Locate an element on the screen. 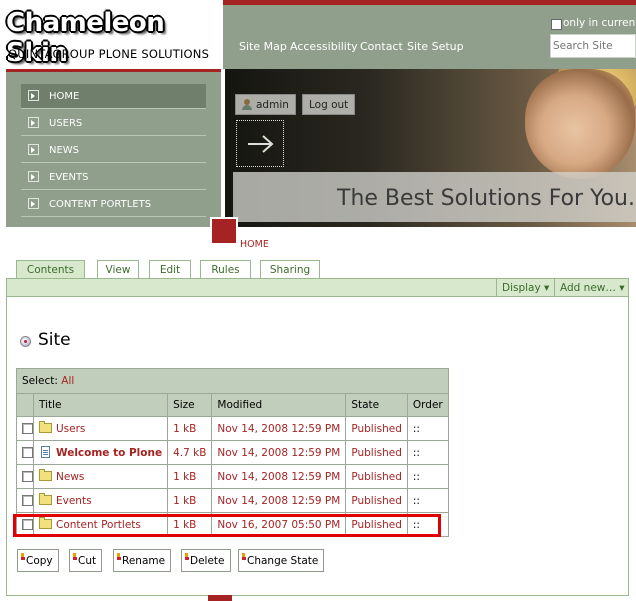  header-order: Order is located at coordinates (427, 405).